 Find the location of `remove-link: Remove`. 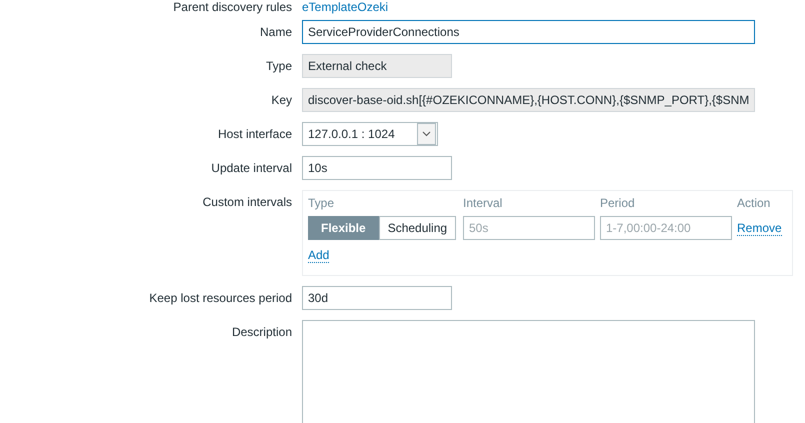

remove-link: Remove is located at coordinates (759, 228).